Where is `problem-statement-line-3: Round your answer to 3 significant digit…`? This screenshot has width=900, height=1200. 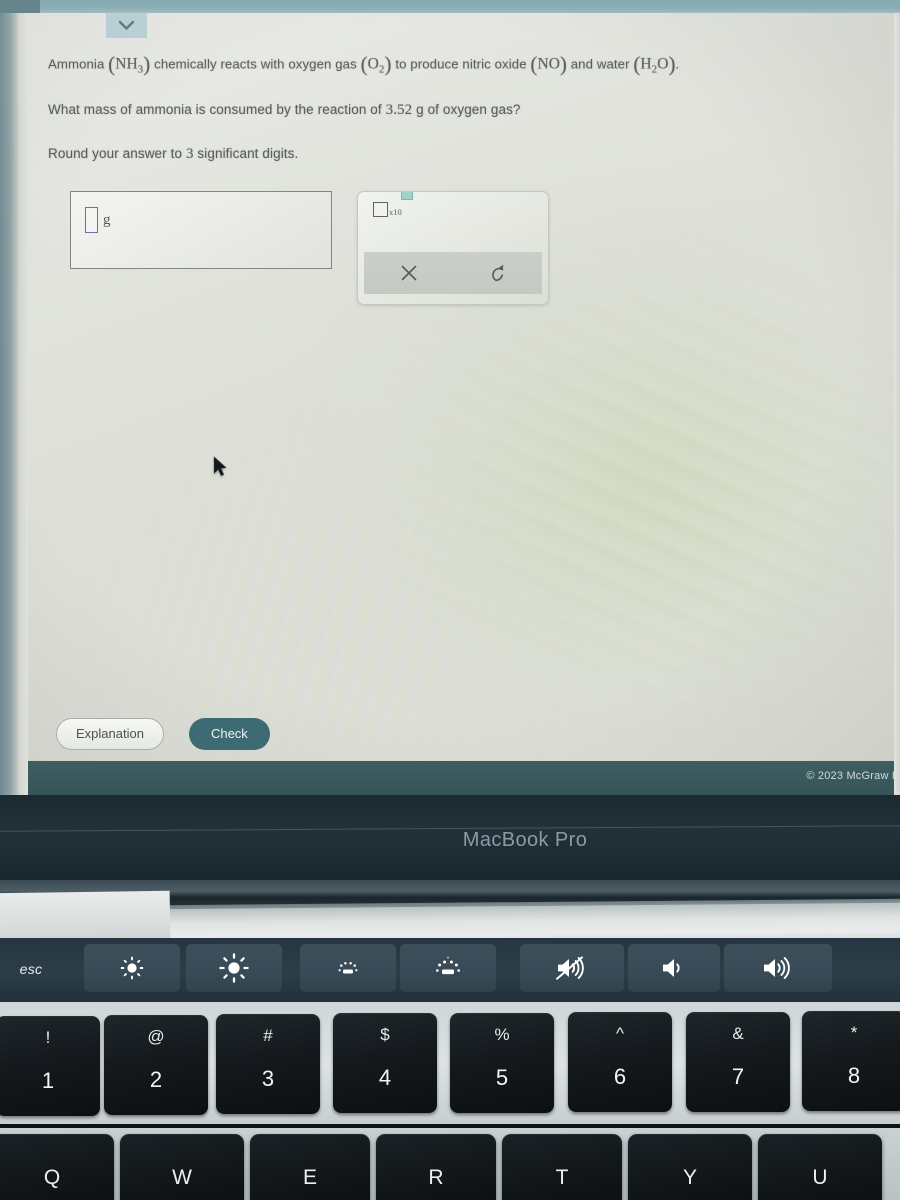 problem-statement-line-3: Round your answer to 3 significant digit… is located at coordinates (173, 154).